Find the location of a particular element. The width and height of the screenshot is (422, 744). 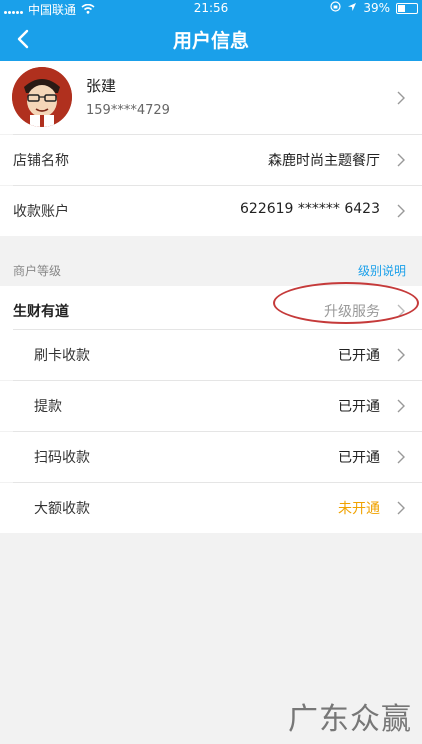

store-name-row: 店铺名称 森鹿时尚主题餐厅 is located at coordinates (211, 160).